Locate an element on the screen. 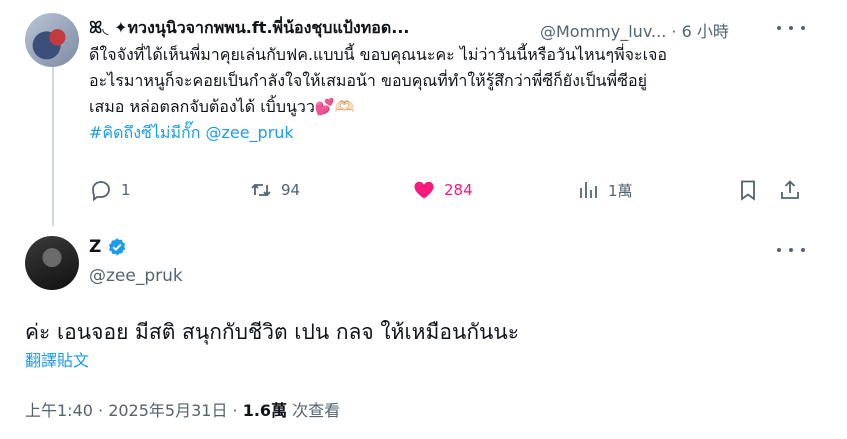 This screenshot has height=439, width=847. reply-button: 1 is located at coordinates (110, 190).